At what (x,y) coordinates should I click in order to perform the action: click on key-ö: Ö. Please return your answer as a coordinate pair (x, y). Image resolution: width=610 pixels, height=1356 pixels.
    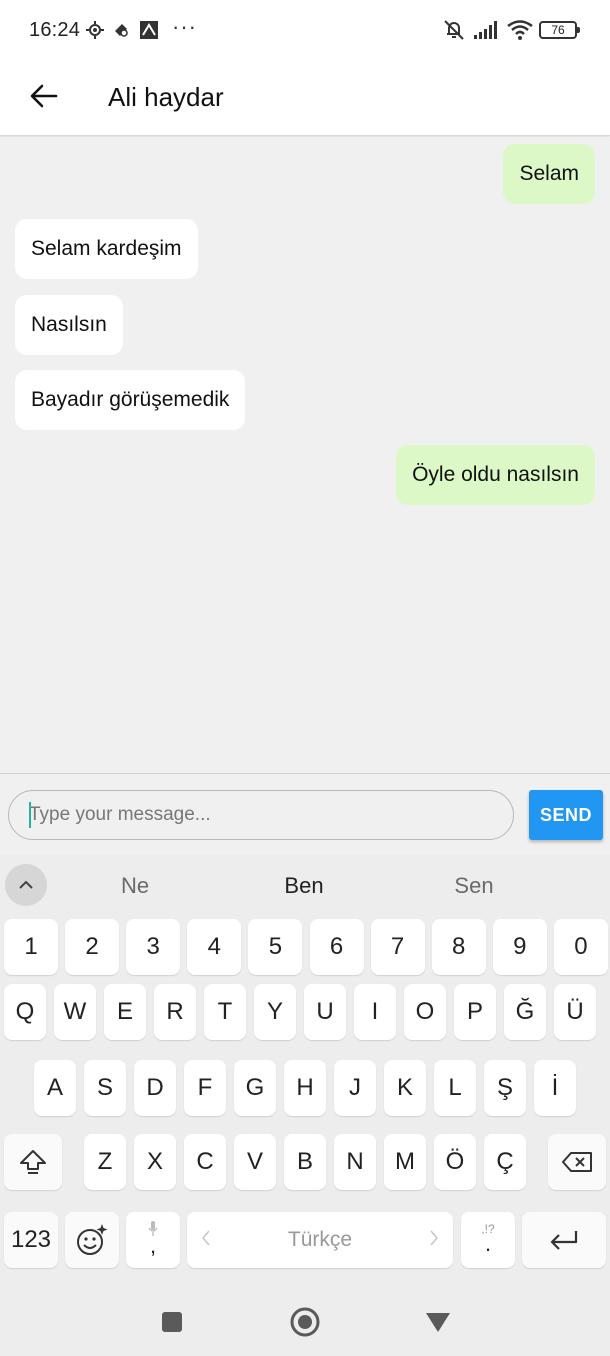
    Looking at the image, I should click on (455, 1162).